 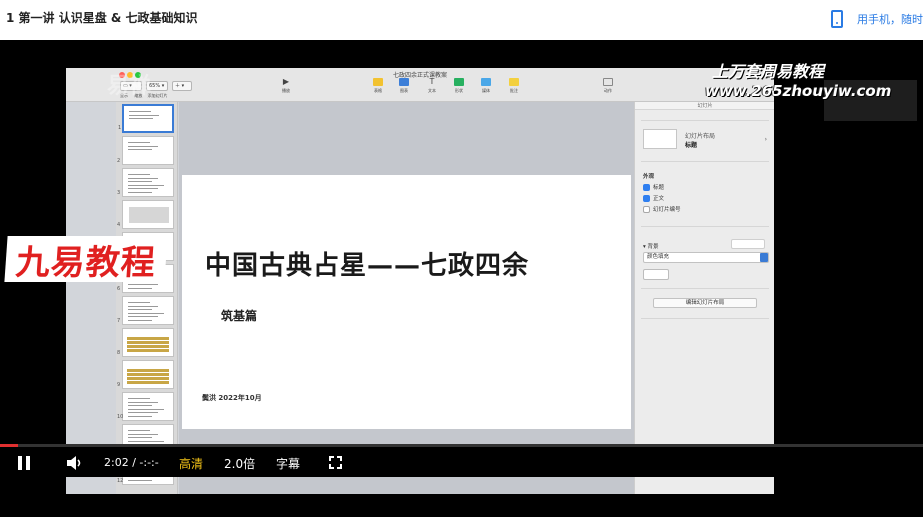 I want to click on select-arrow-icon, so click(x=764, y=257).